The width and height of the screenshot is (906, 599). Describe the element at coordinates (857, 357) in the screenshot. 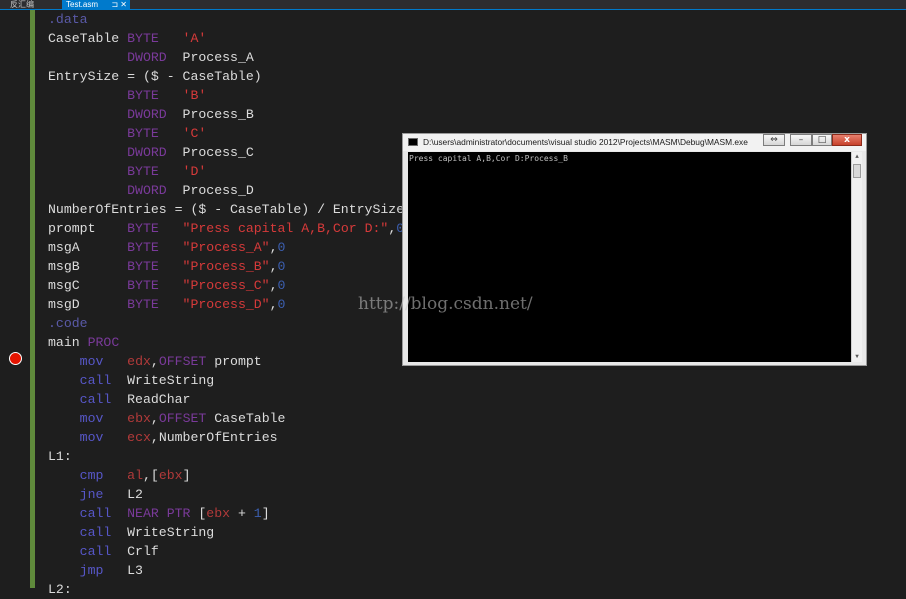

I see `scroll-down-icon: ▼` at that location.